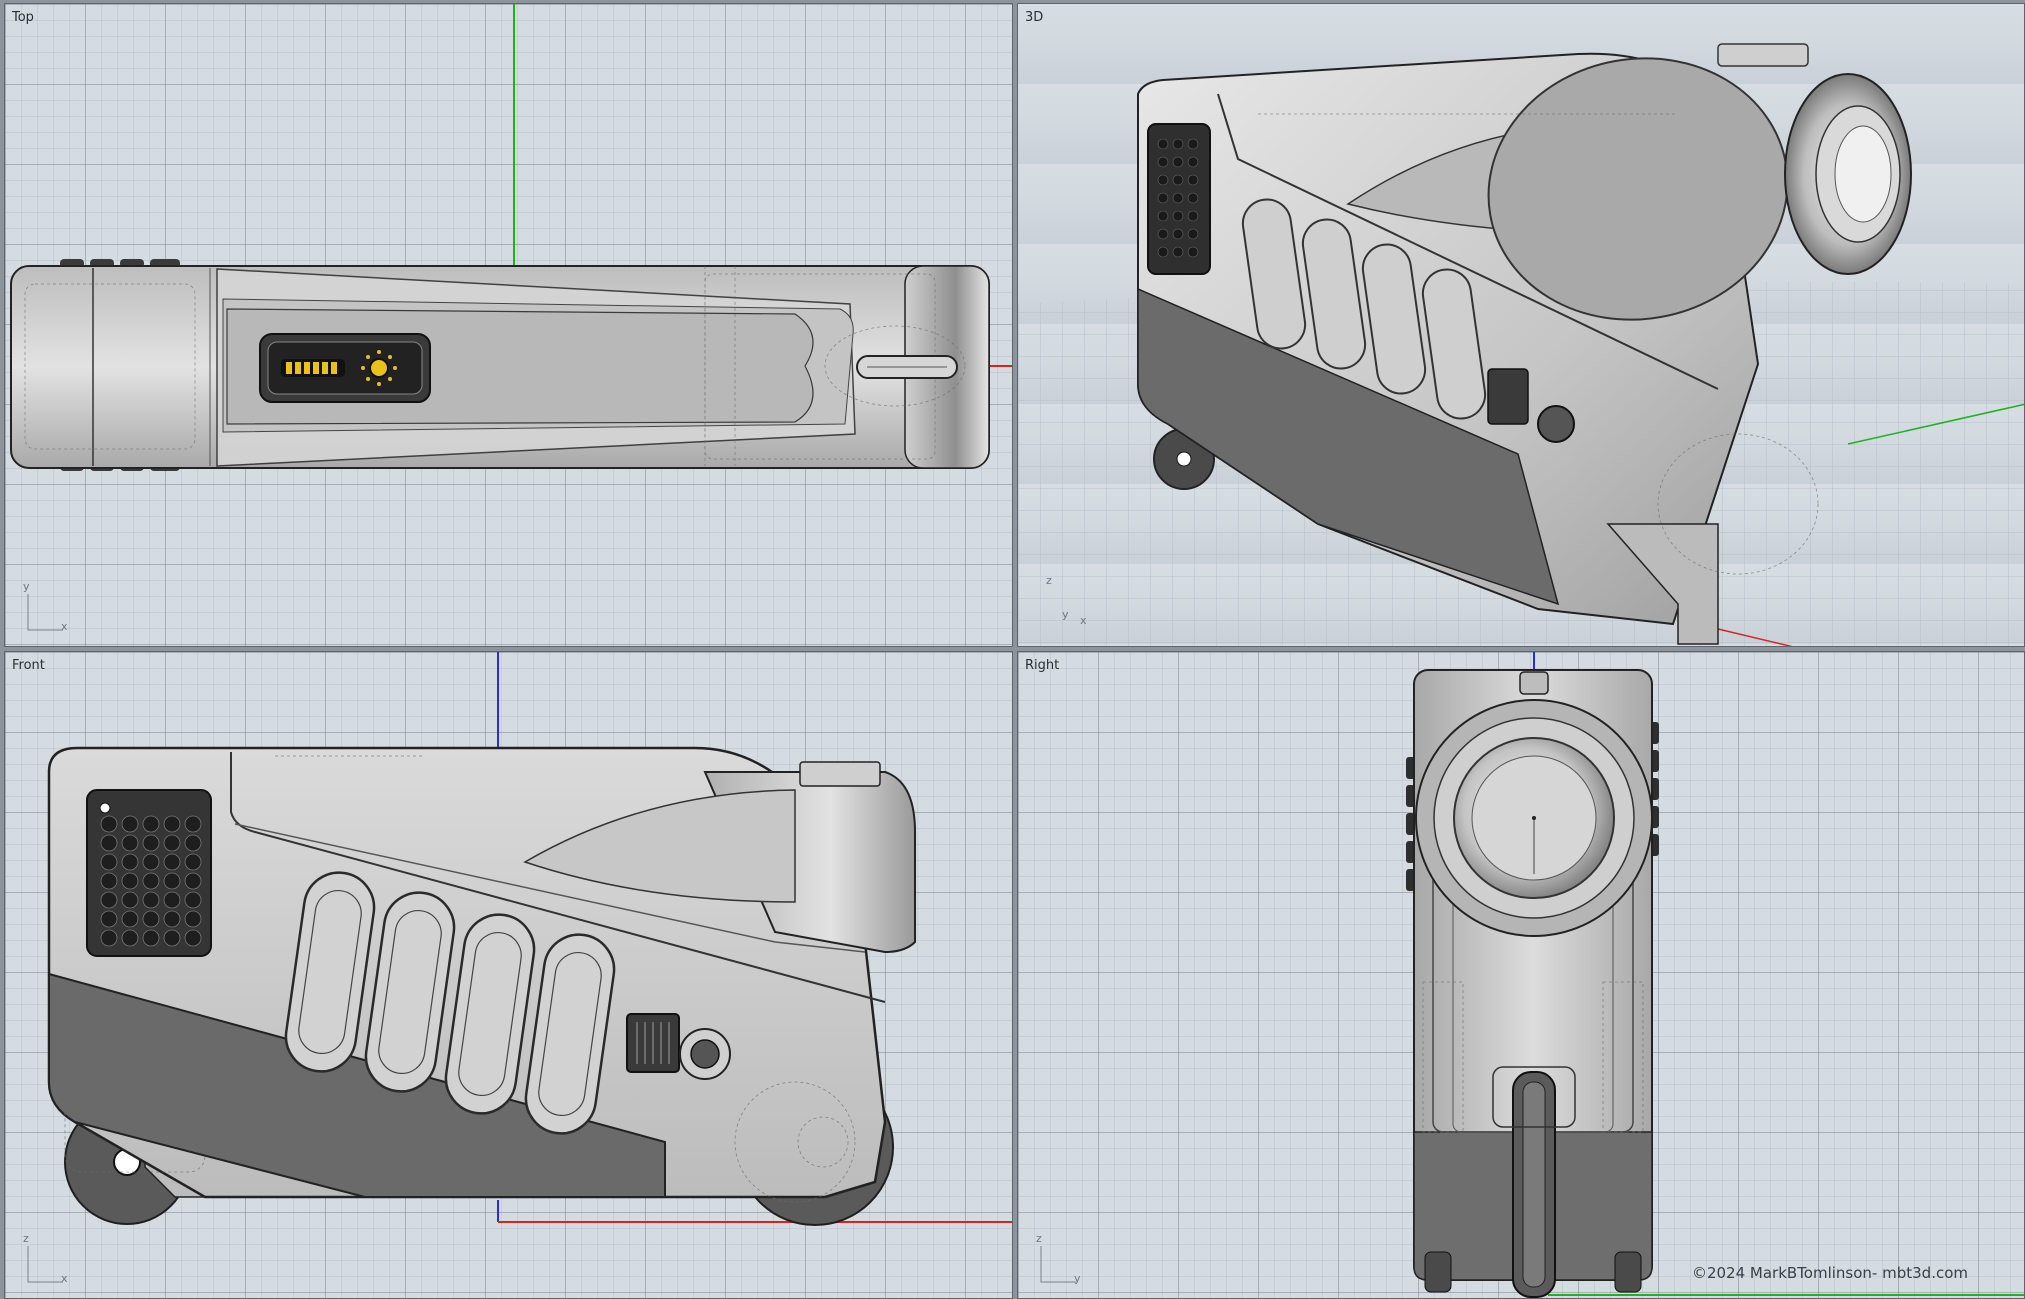  What do you see at coordinates (26, 586) in the screenshot?
I see `axis-label-v: y` at bounding box center [26, 586].